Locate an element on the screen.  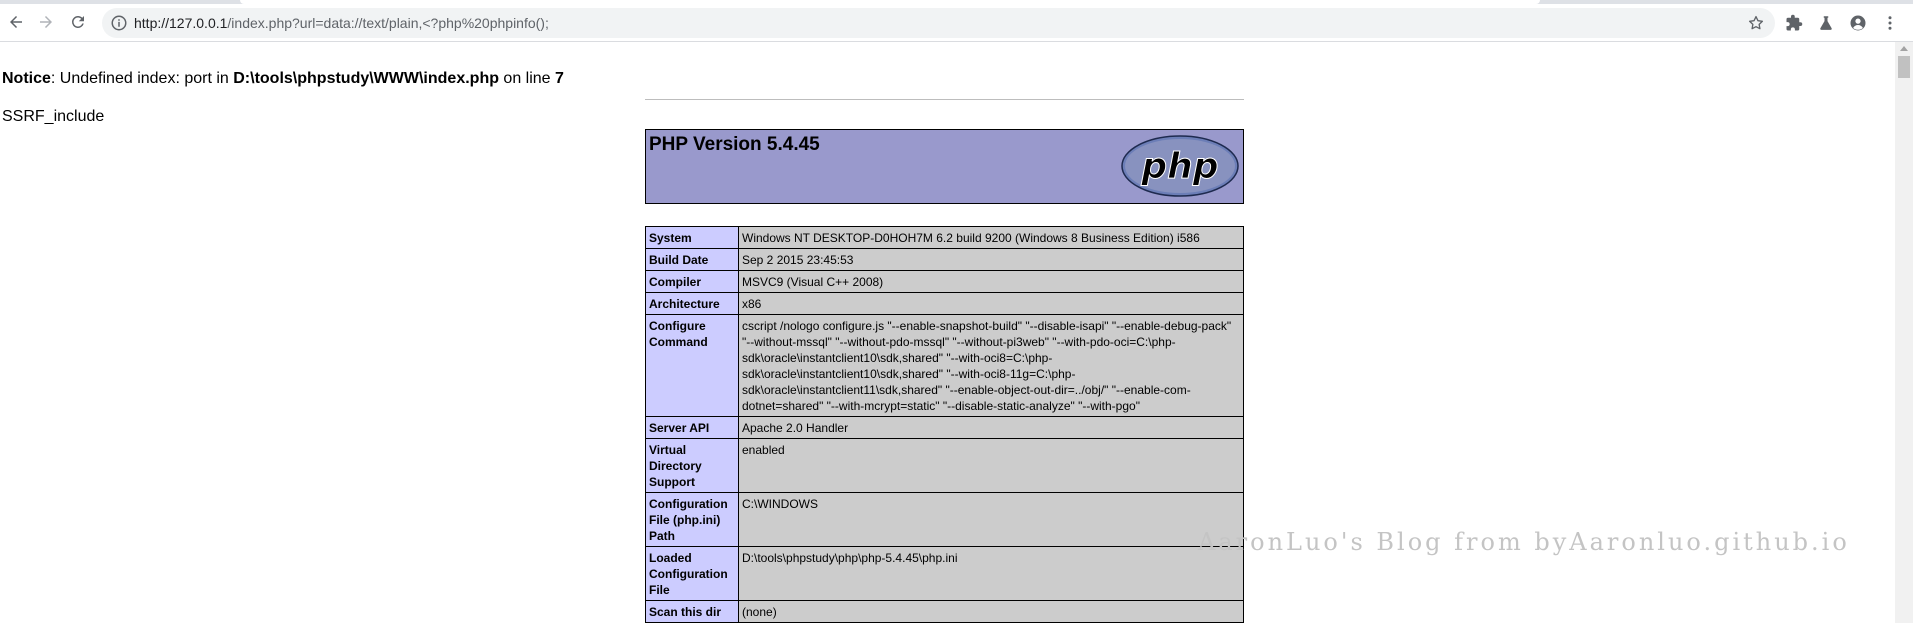
row-key: System is located at coordinates (692, 237).